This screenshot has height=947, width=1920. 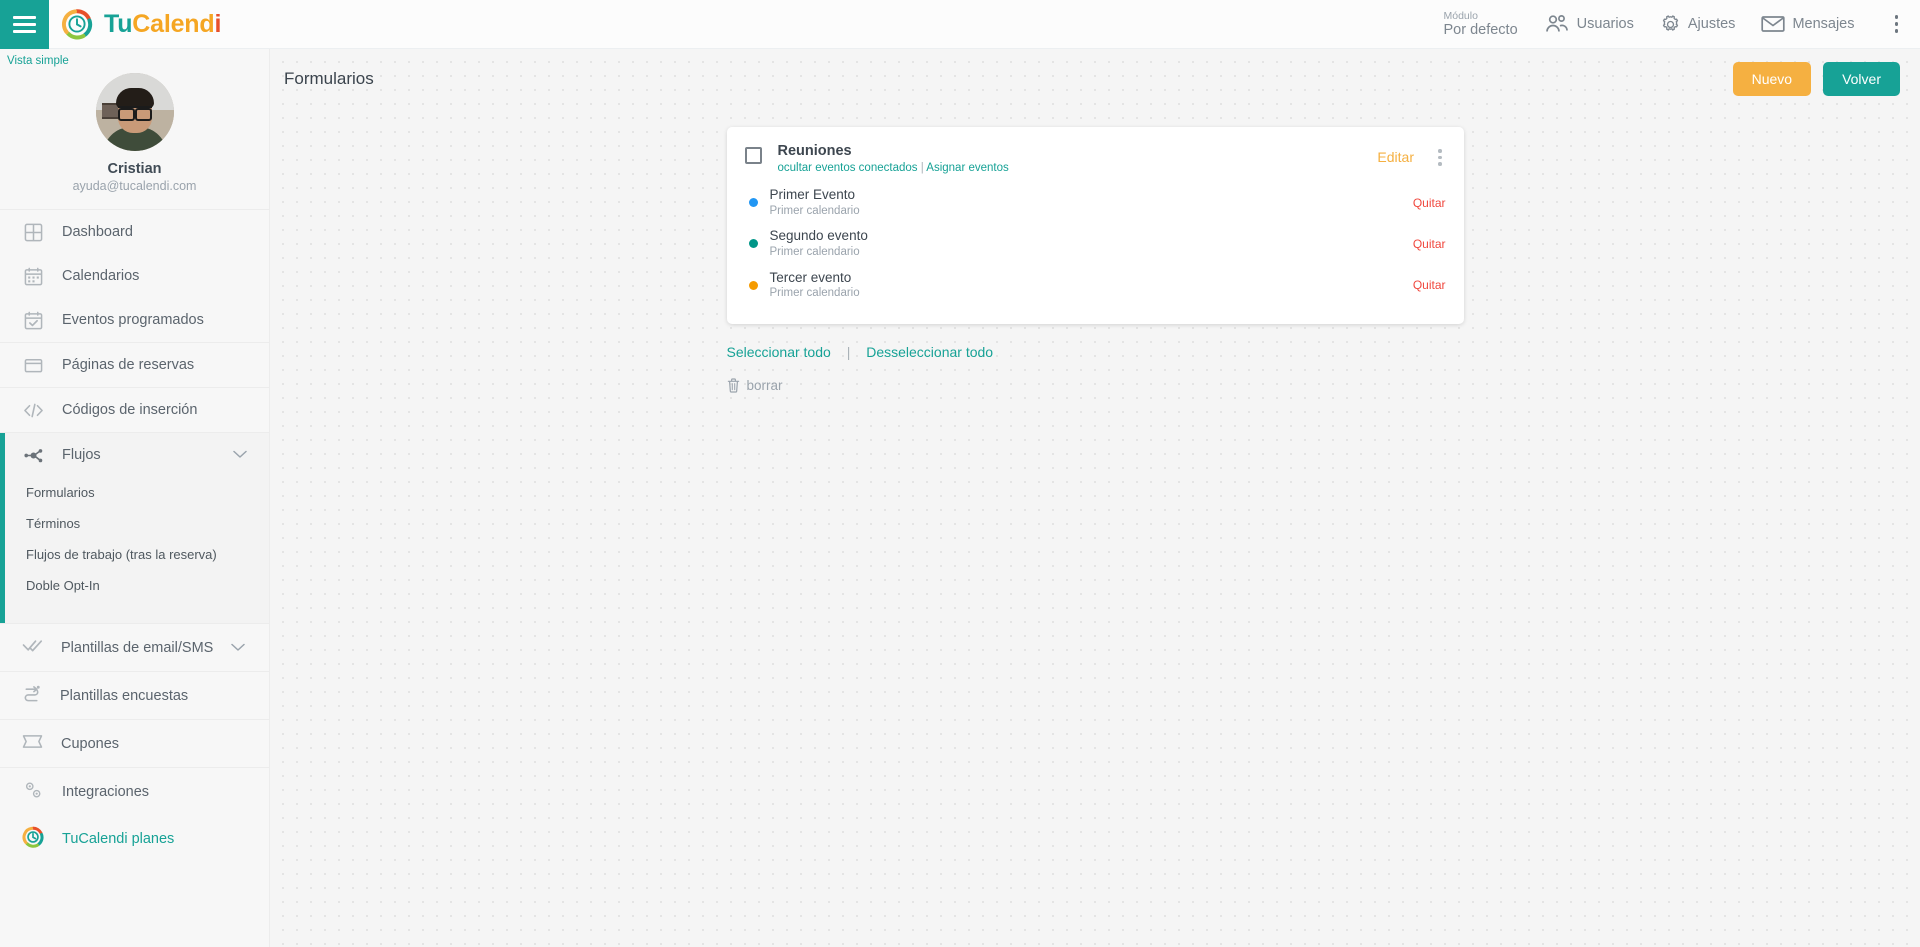 What do you see at coordinates (33, 792) in the screenshot?
I see `gears-icon` at bounding box center [33, 792].